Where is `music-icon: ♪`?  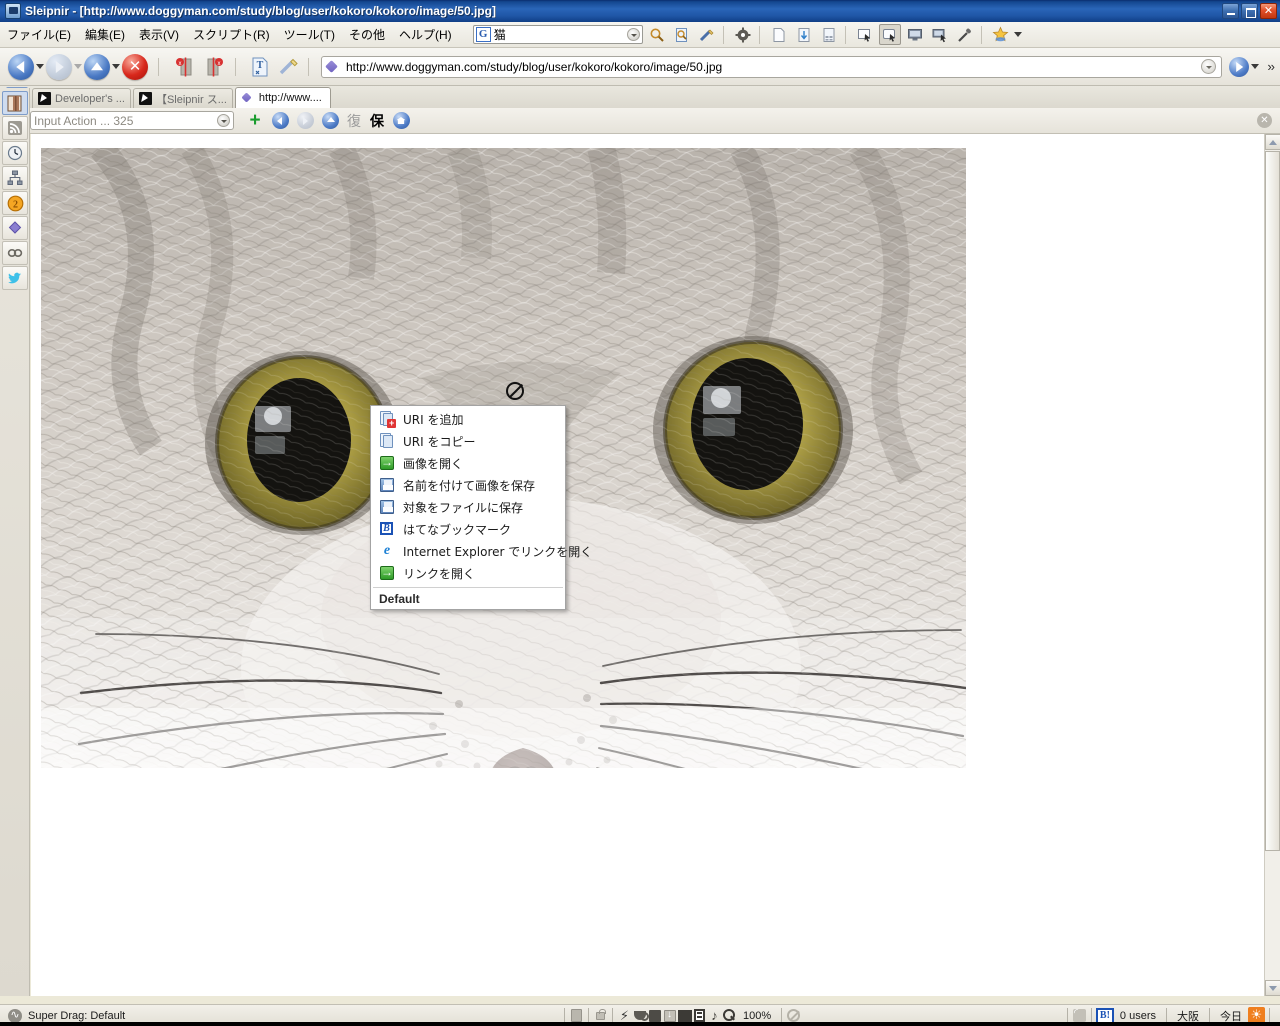
music-icon: ♪ is located at coordinates (714, 1015).